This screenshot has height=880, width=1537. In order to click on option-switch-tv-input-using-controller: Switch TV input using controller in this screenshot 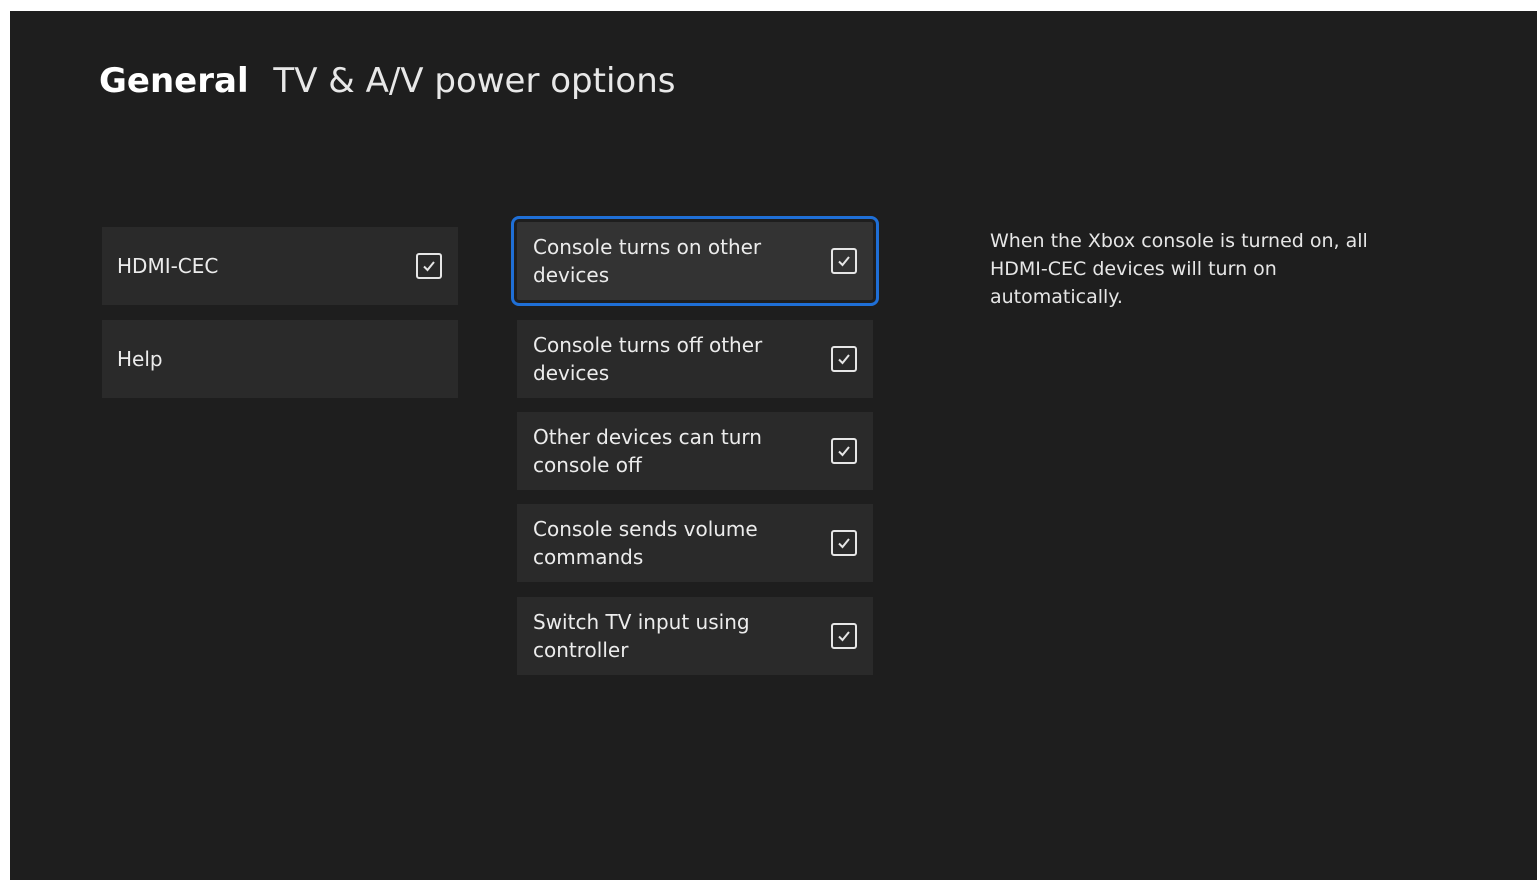, I will do `click(695, 636)`.